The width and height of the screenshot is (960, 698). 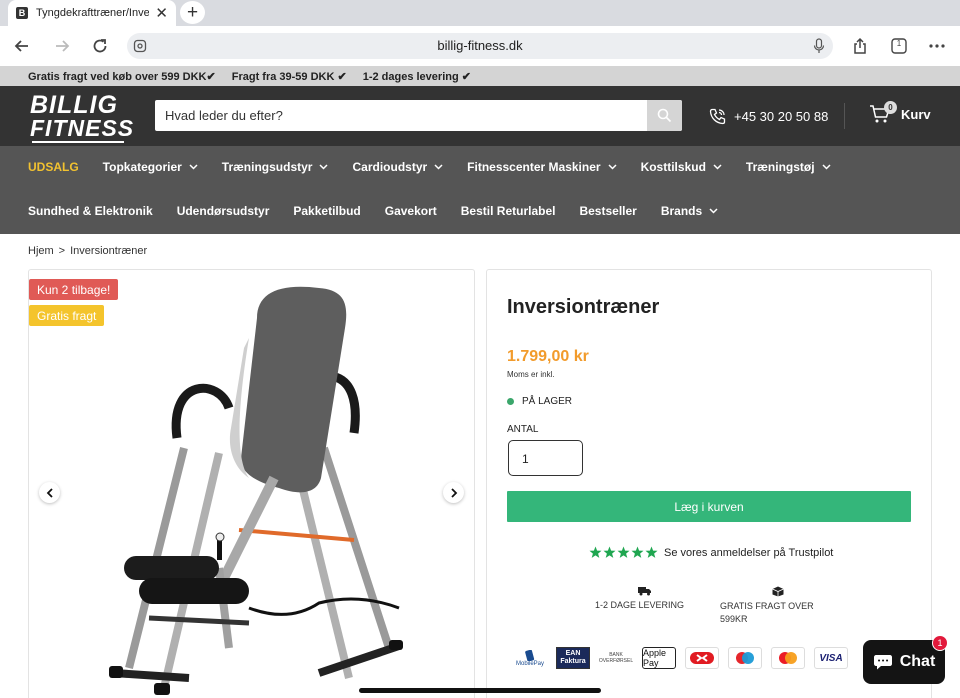 I want to click on site-favicon-icon: B, so click(x=22, y=13).